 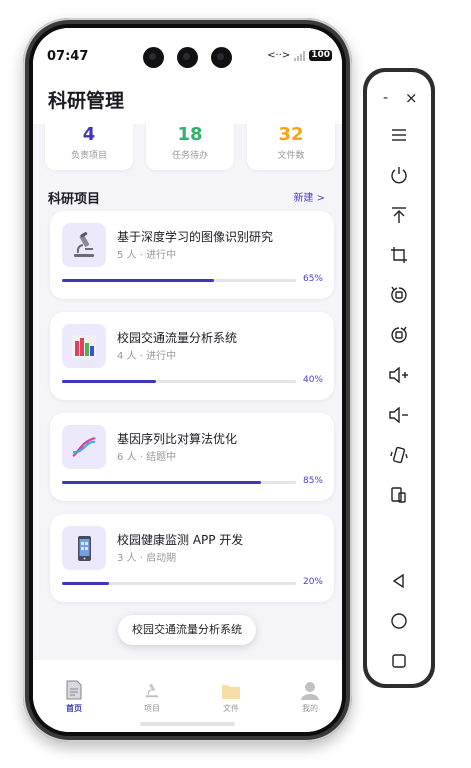 What do you see at coordinates (399, 175) in the screenshot?
I see `power-icon` at bounding box center [399, 175].